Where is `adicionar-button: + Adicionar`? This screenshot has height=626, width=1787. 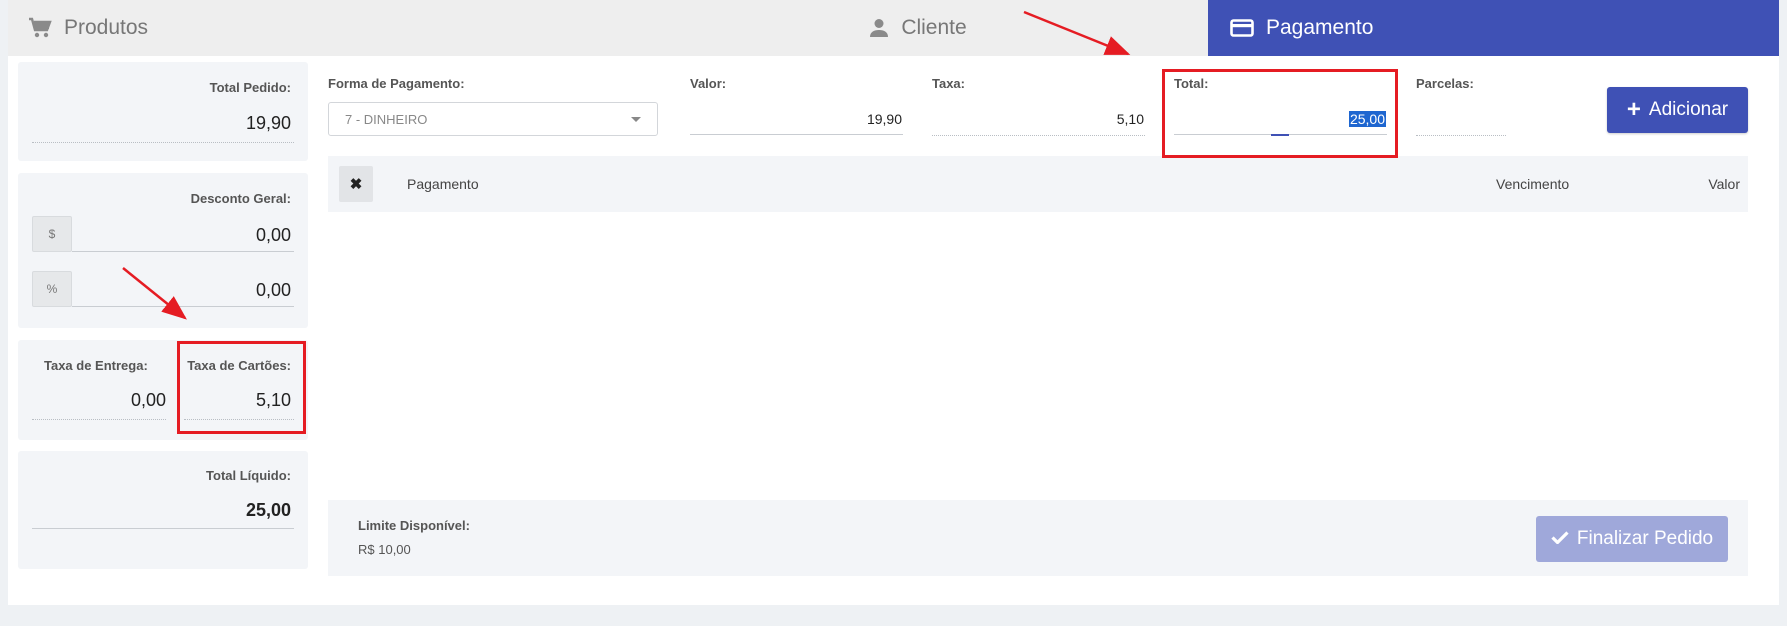 adicionar-button: + Adicionar is located at coordinates (1677, 110).